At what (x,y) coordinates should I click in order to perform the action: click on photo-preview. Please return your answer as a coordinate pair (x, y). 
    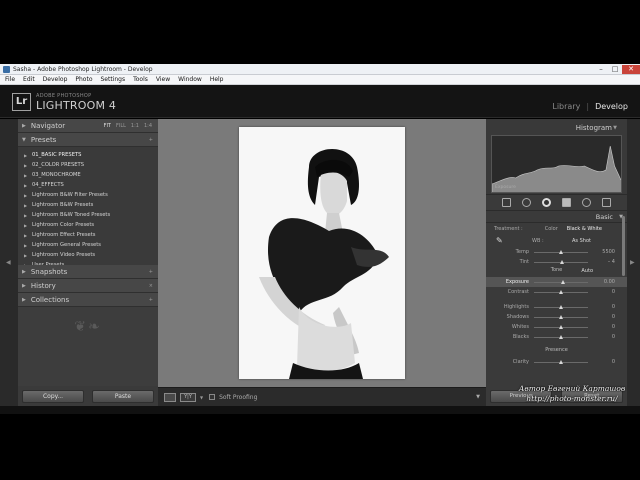
    Looking at the image, I should click on (322, 253).